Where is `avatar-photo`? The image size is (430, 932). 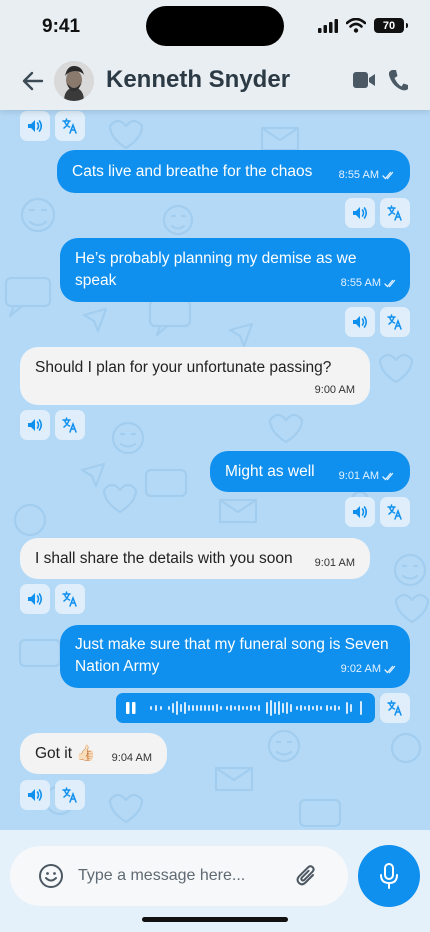
avatar-photo is located at coordinates (74, 81).